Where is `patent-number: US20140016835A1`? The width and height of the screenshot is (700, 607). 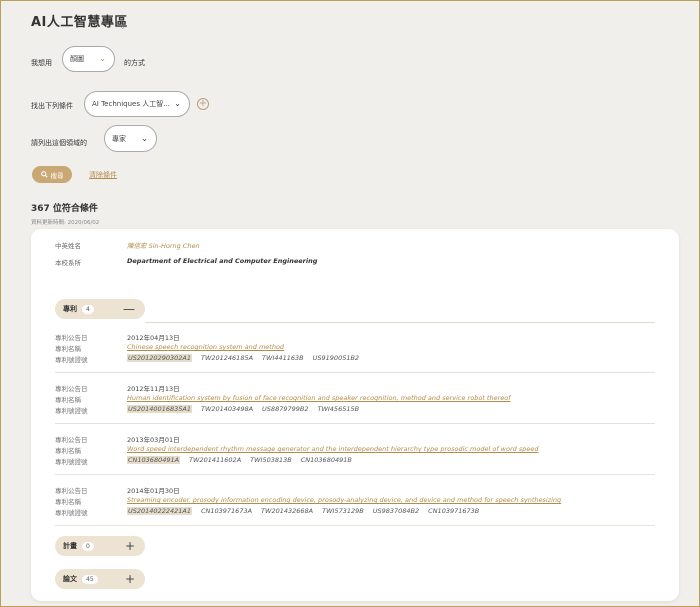
patent-number: US20140016835A1 is located at coordinates (159, 409).